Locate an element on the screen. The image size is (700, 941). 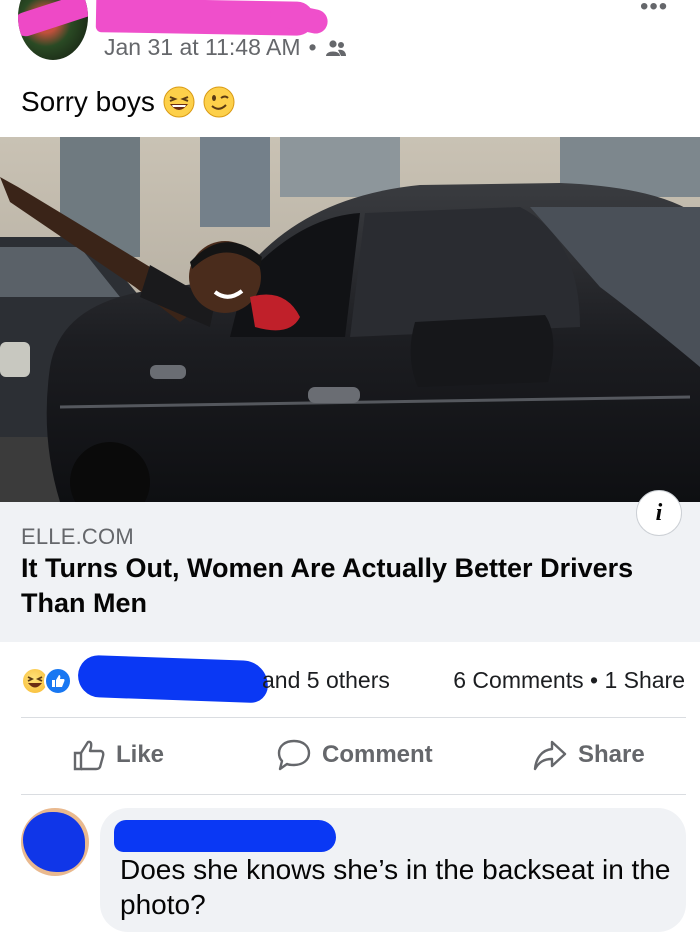
more-options-icon: ••• is located at coordinates (654, 9).